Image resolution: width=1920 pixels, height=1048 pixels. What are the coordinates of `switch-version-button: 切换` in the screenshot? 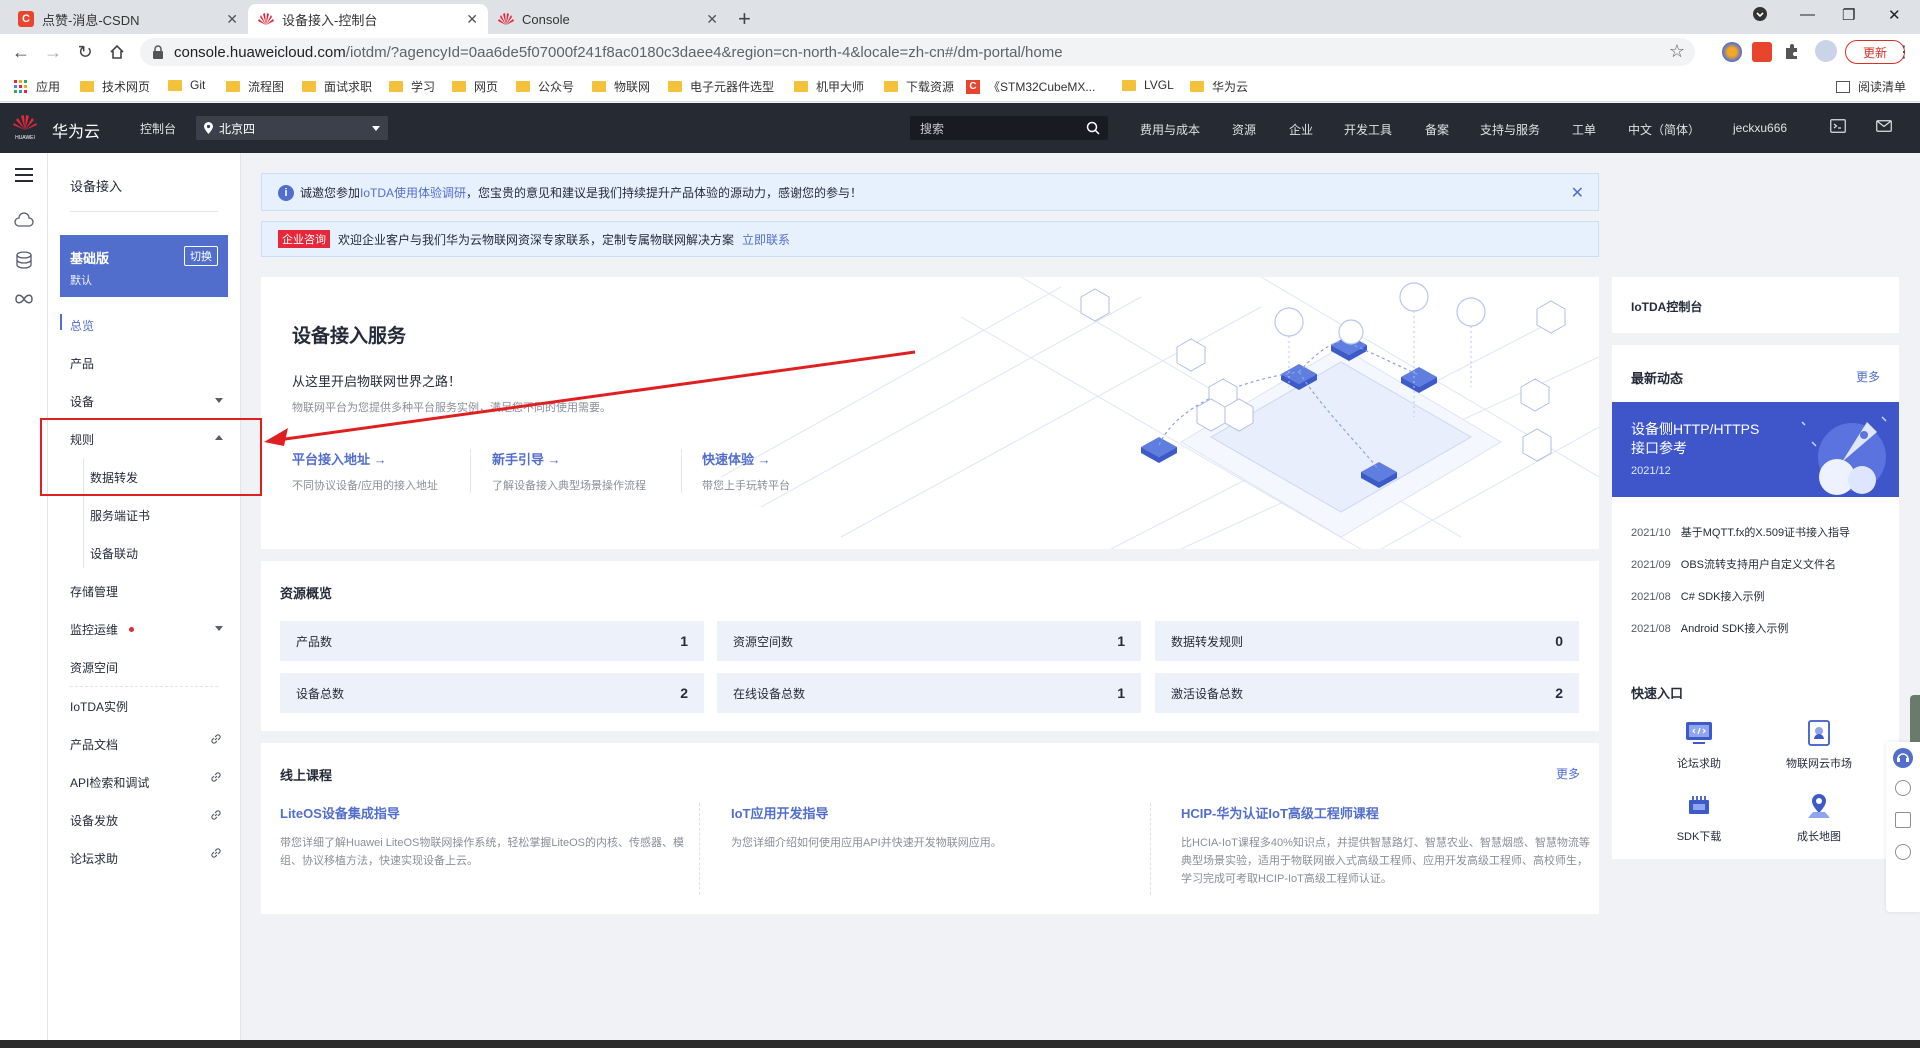 It's located at (201, 256).